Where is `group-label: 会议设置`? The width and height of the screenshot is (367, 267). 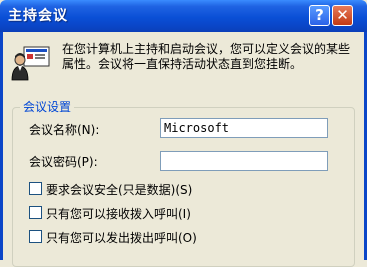 group-label: 会议设置 is located at coordinates (47, 106).